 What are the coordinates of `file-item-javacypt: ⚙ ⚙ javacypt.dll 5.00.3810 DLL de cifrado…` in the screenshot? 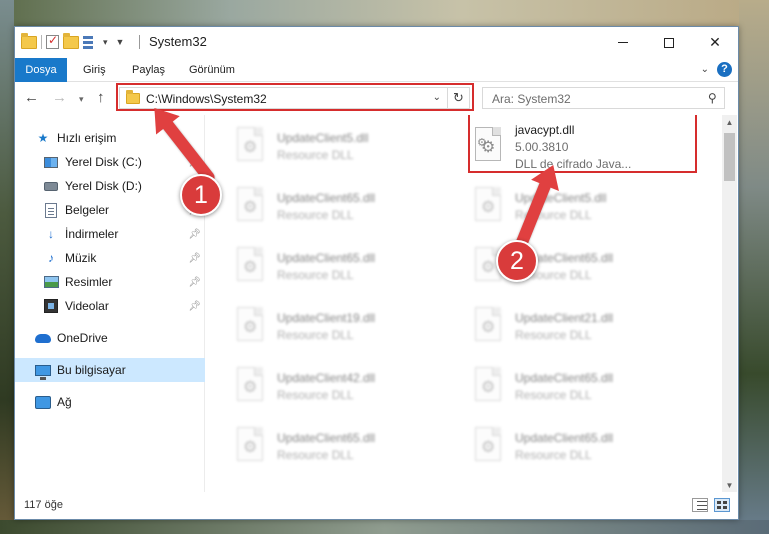 It's located at (578, 147).